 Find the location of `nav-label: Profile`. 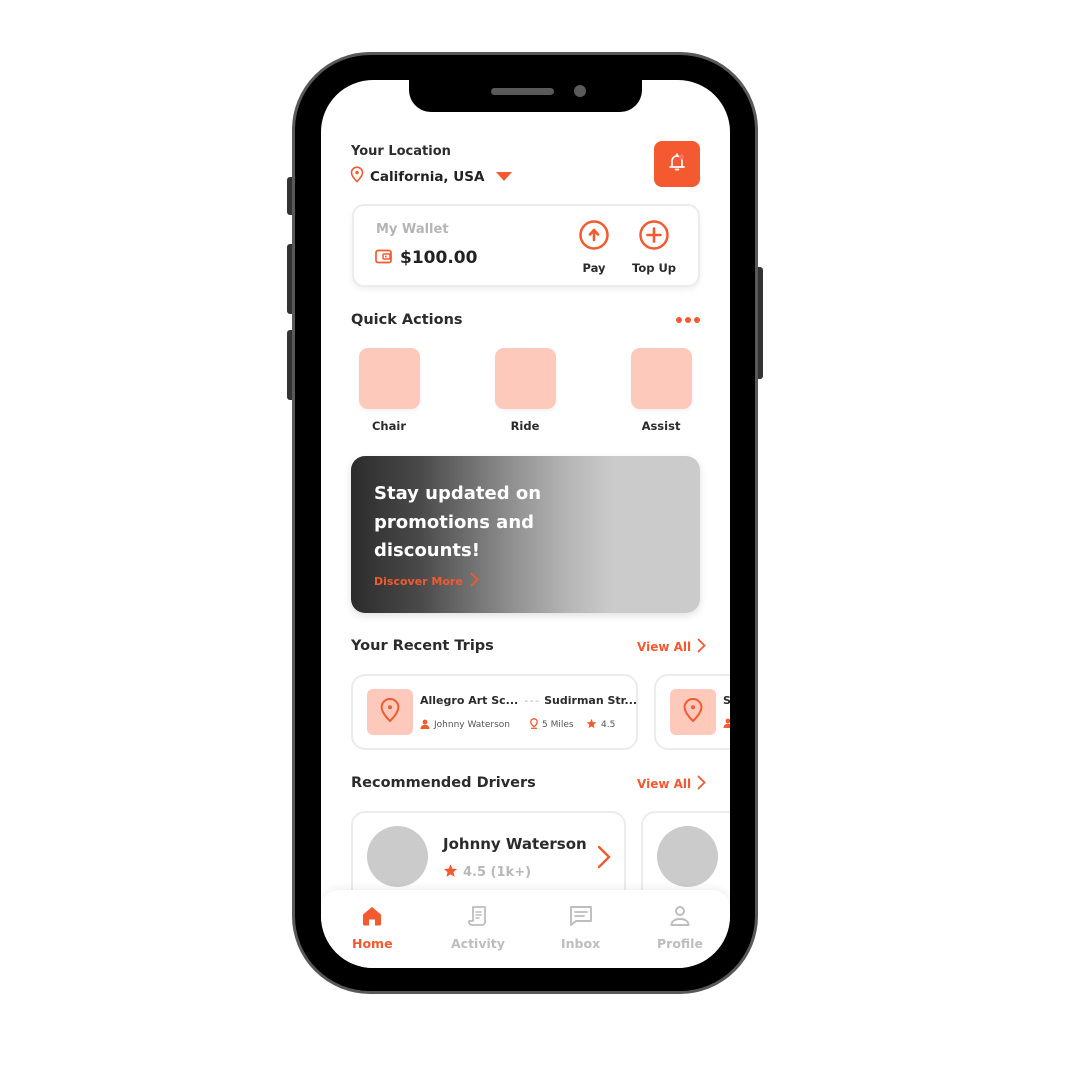

nav-label: Profile is located at coordinates (680, 943).